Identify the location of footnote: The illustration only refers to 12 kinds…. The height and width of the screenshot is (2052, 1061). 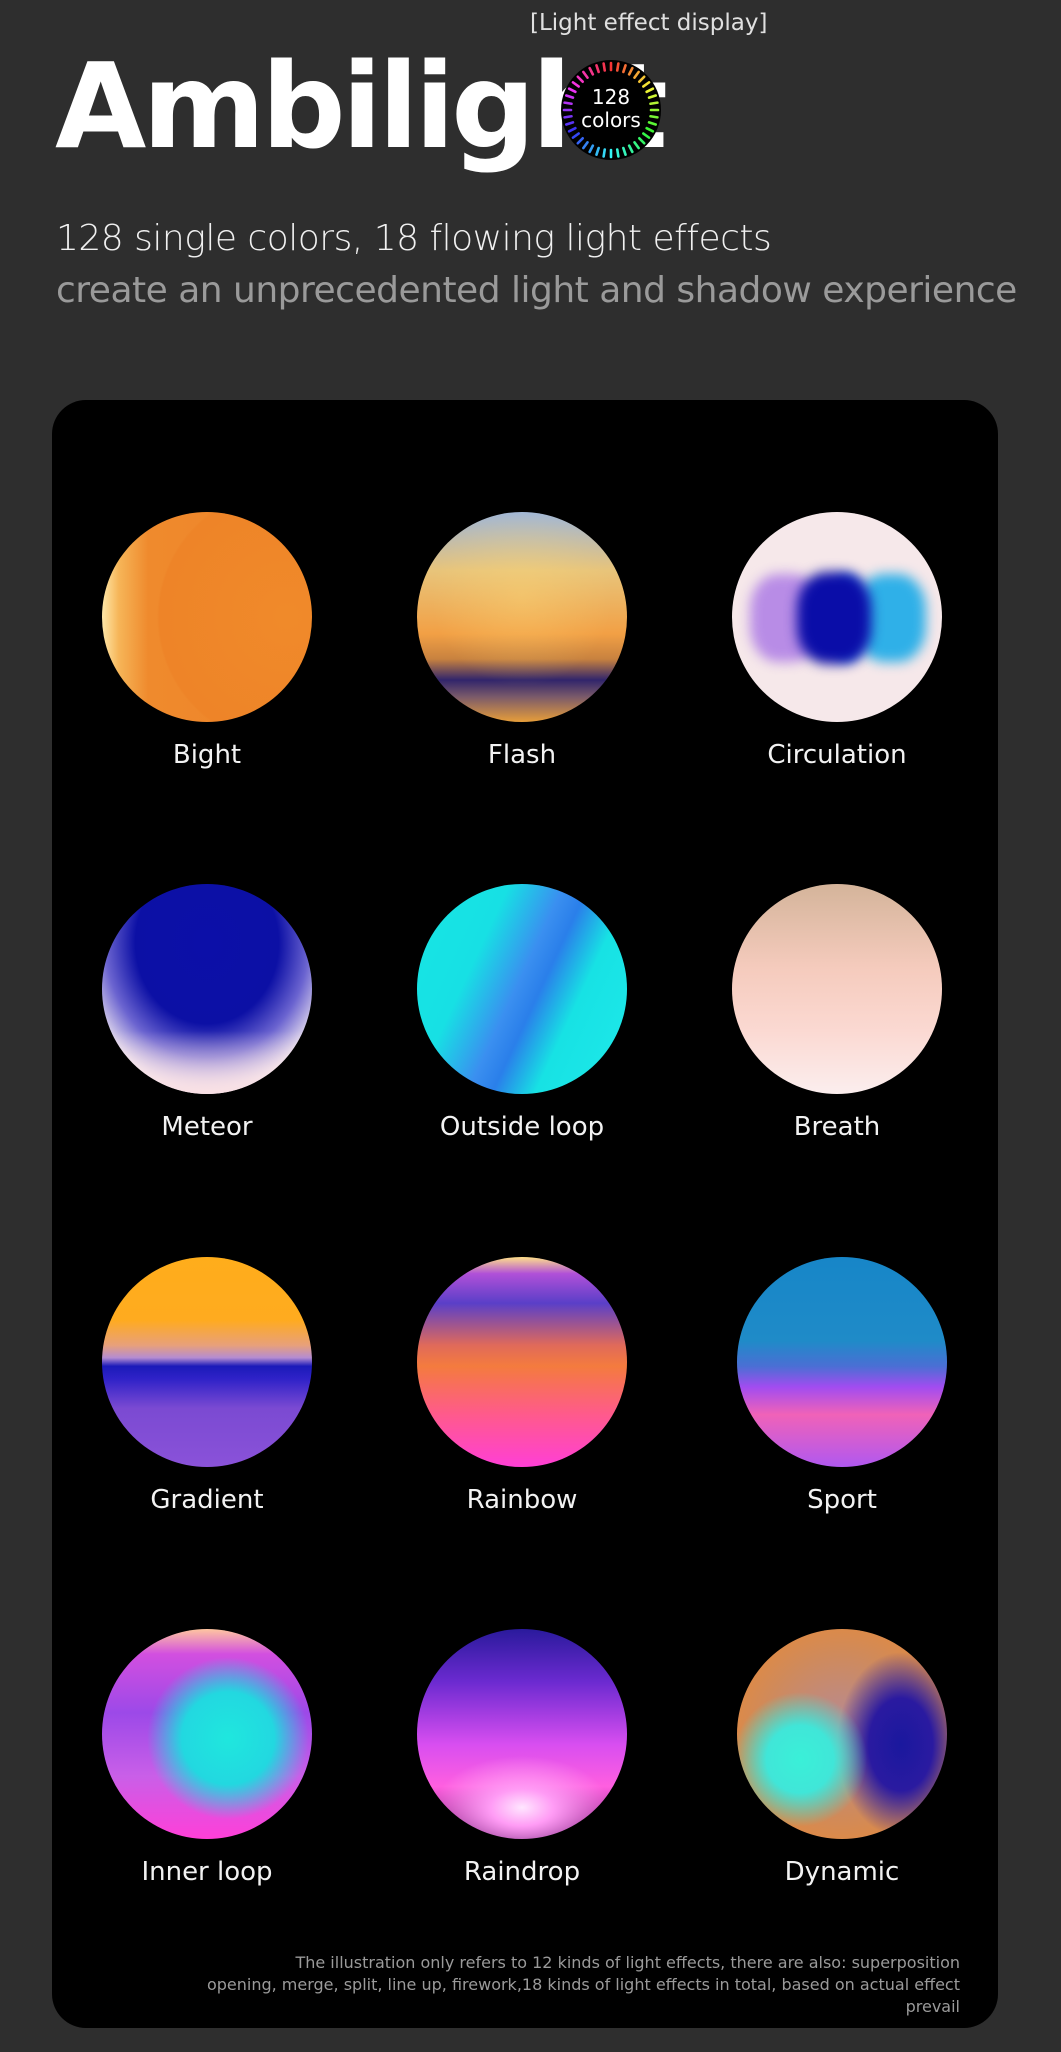
(570, 1985).